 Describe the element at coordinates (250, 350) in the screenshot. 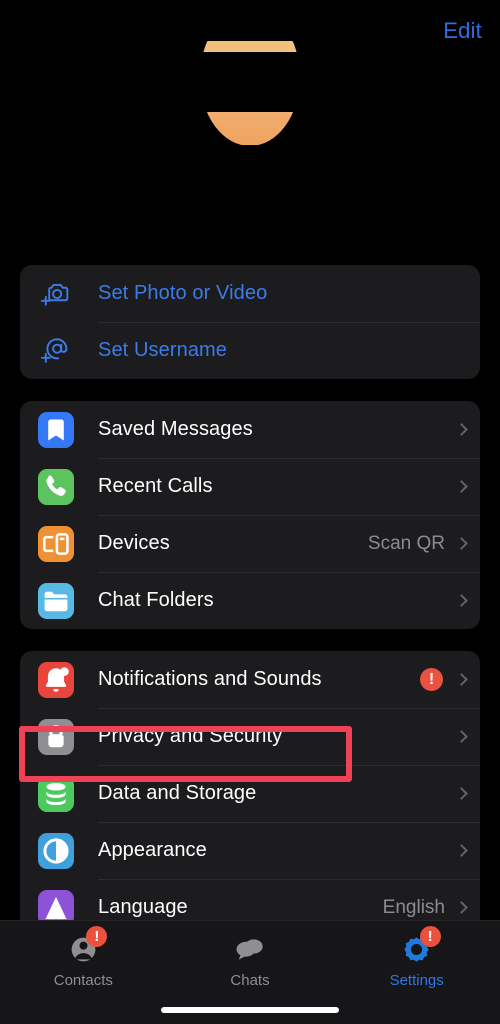

I see `row-set-username: Set Username` at that location.